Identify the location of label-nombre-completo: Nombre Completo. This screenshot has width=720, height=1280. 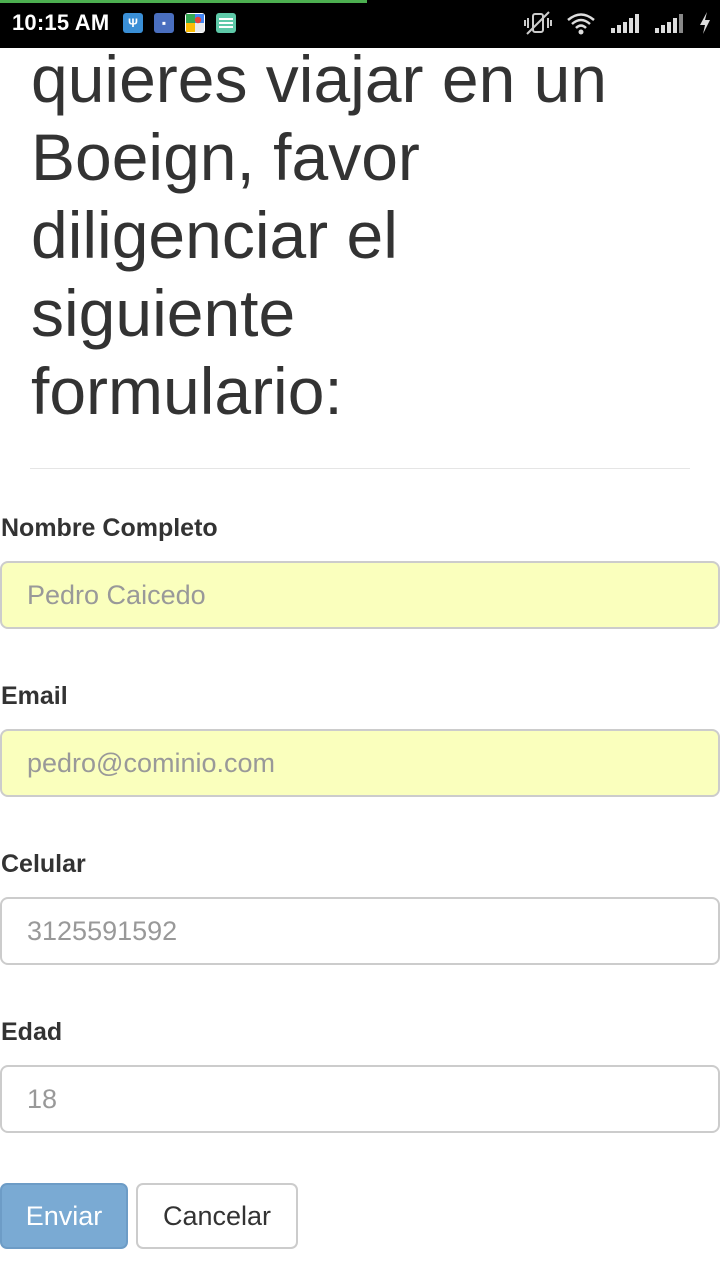
(109, 528).